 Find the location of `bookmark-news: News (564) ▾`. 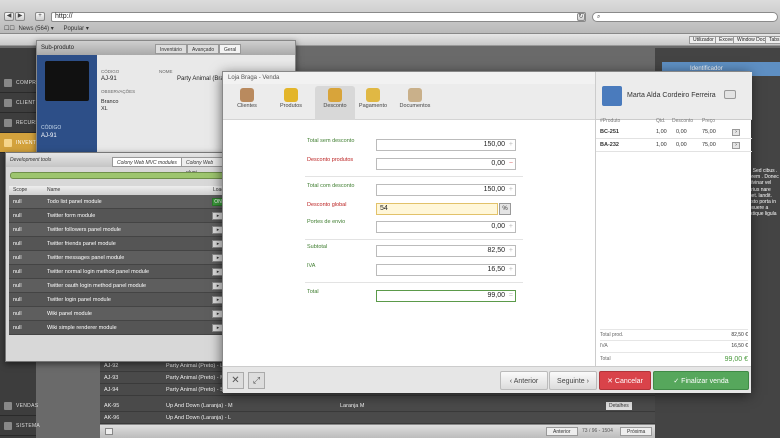

bookmark-news: News (564) ▾ is located at coordinates (35, 29).